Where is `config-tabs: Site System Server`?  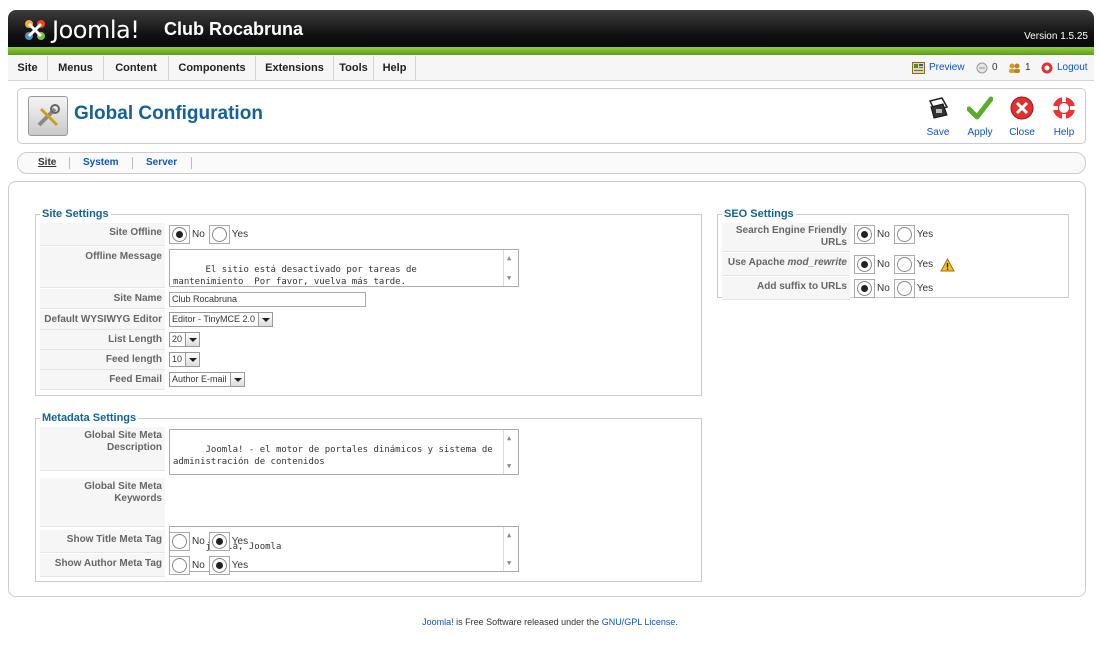 config-tabs: Site System Server is located at coordinates (551, 163).